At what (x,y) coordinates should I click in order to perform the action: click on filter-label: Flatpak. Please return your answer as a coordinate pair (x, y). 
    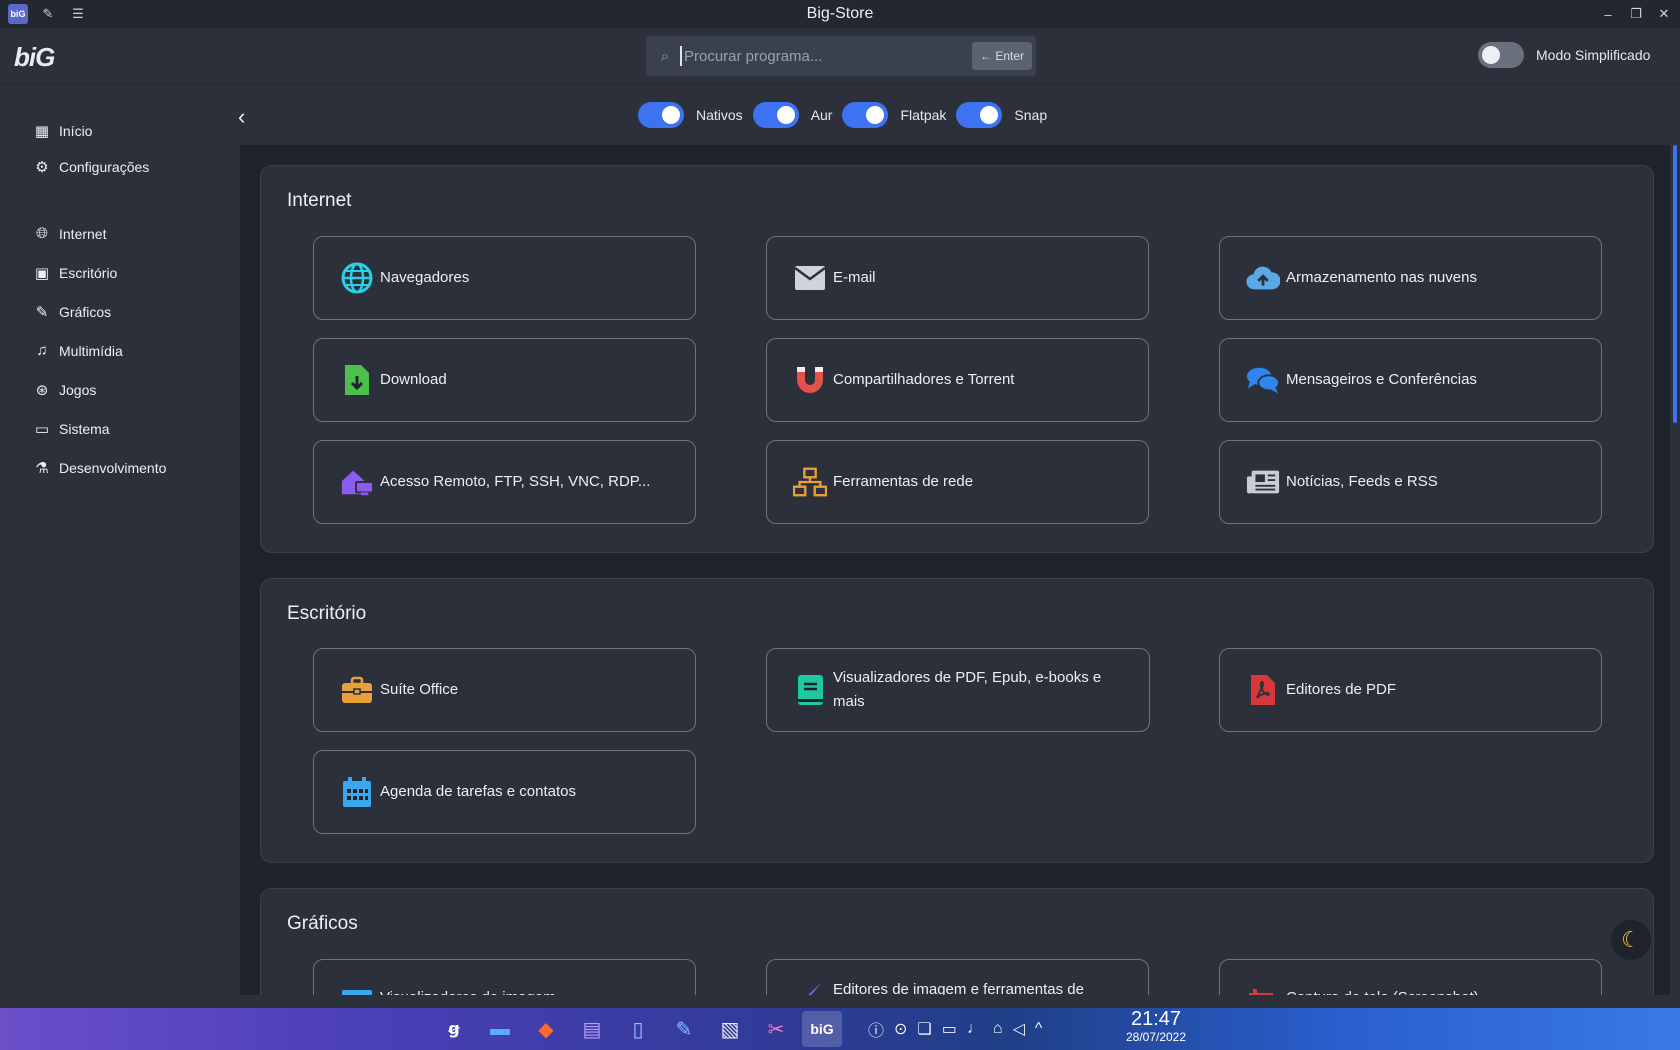
    Looking at the image, I should click on (923, 115).